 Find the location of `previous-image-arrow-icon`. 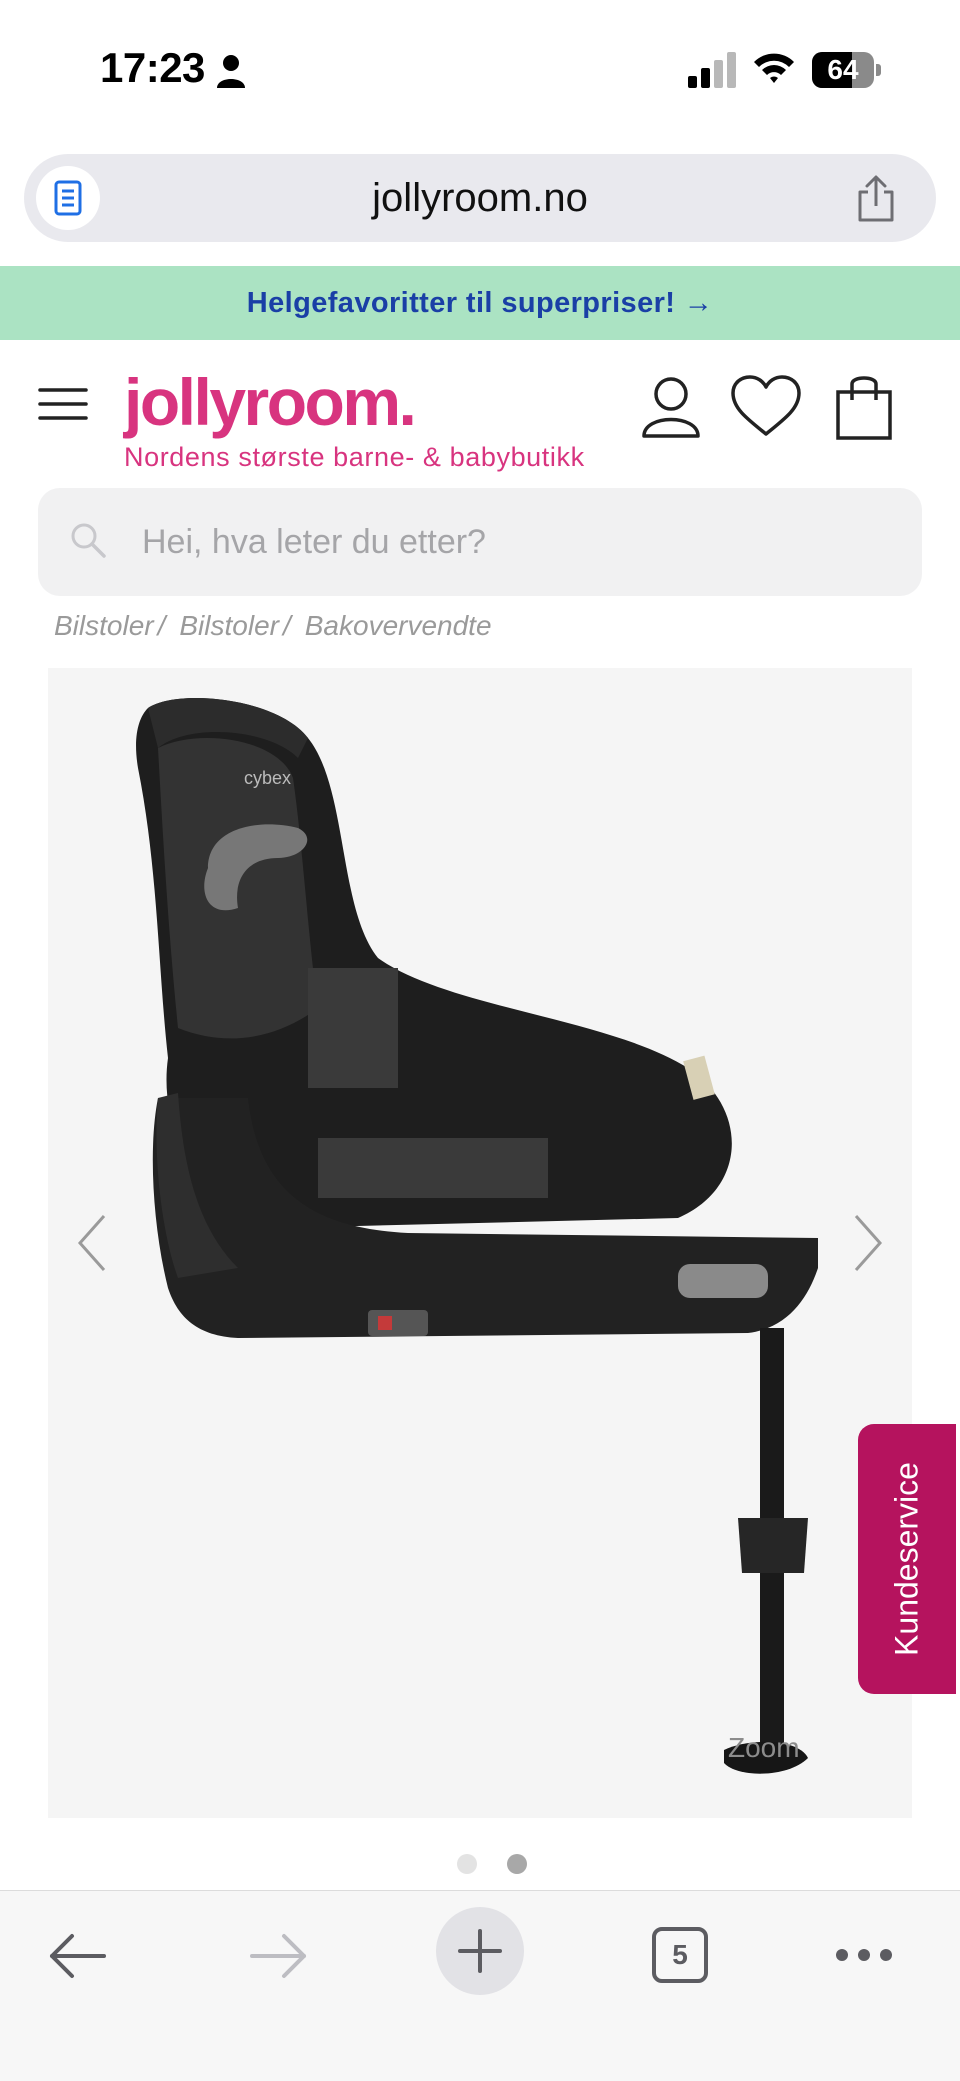

previous-image-arrow-icon is located at coordinates (92, 1243).